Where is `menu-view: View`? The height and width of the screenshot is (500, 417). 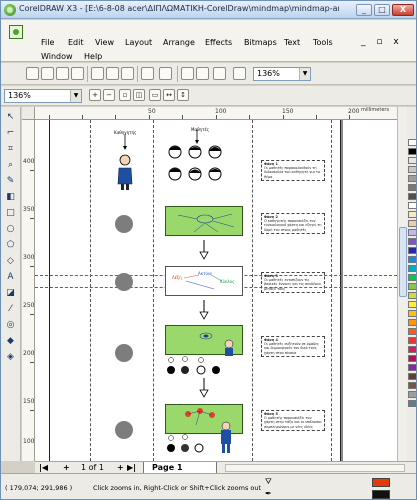
menu-view: View is located at coordinates (104, 42).